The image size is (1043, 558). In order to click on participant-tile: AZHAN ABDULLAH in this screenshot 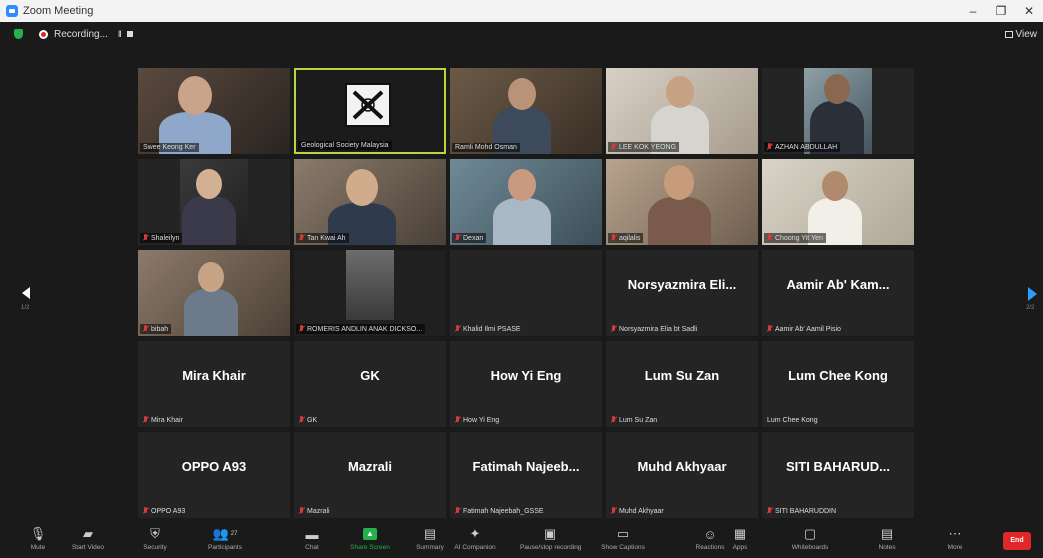, I will do `click(838, 111)`.